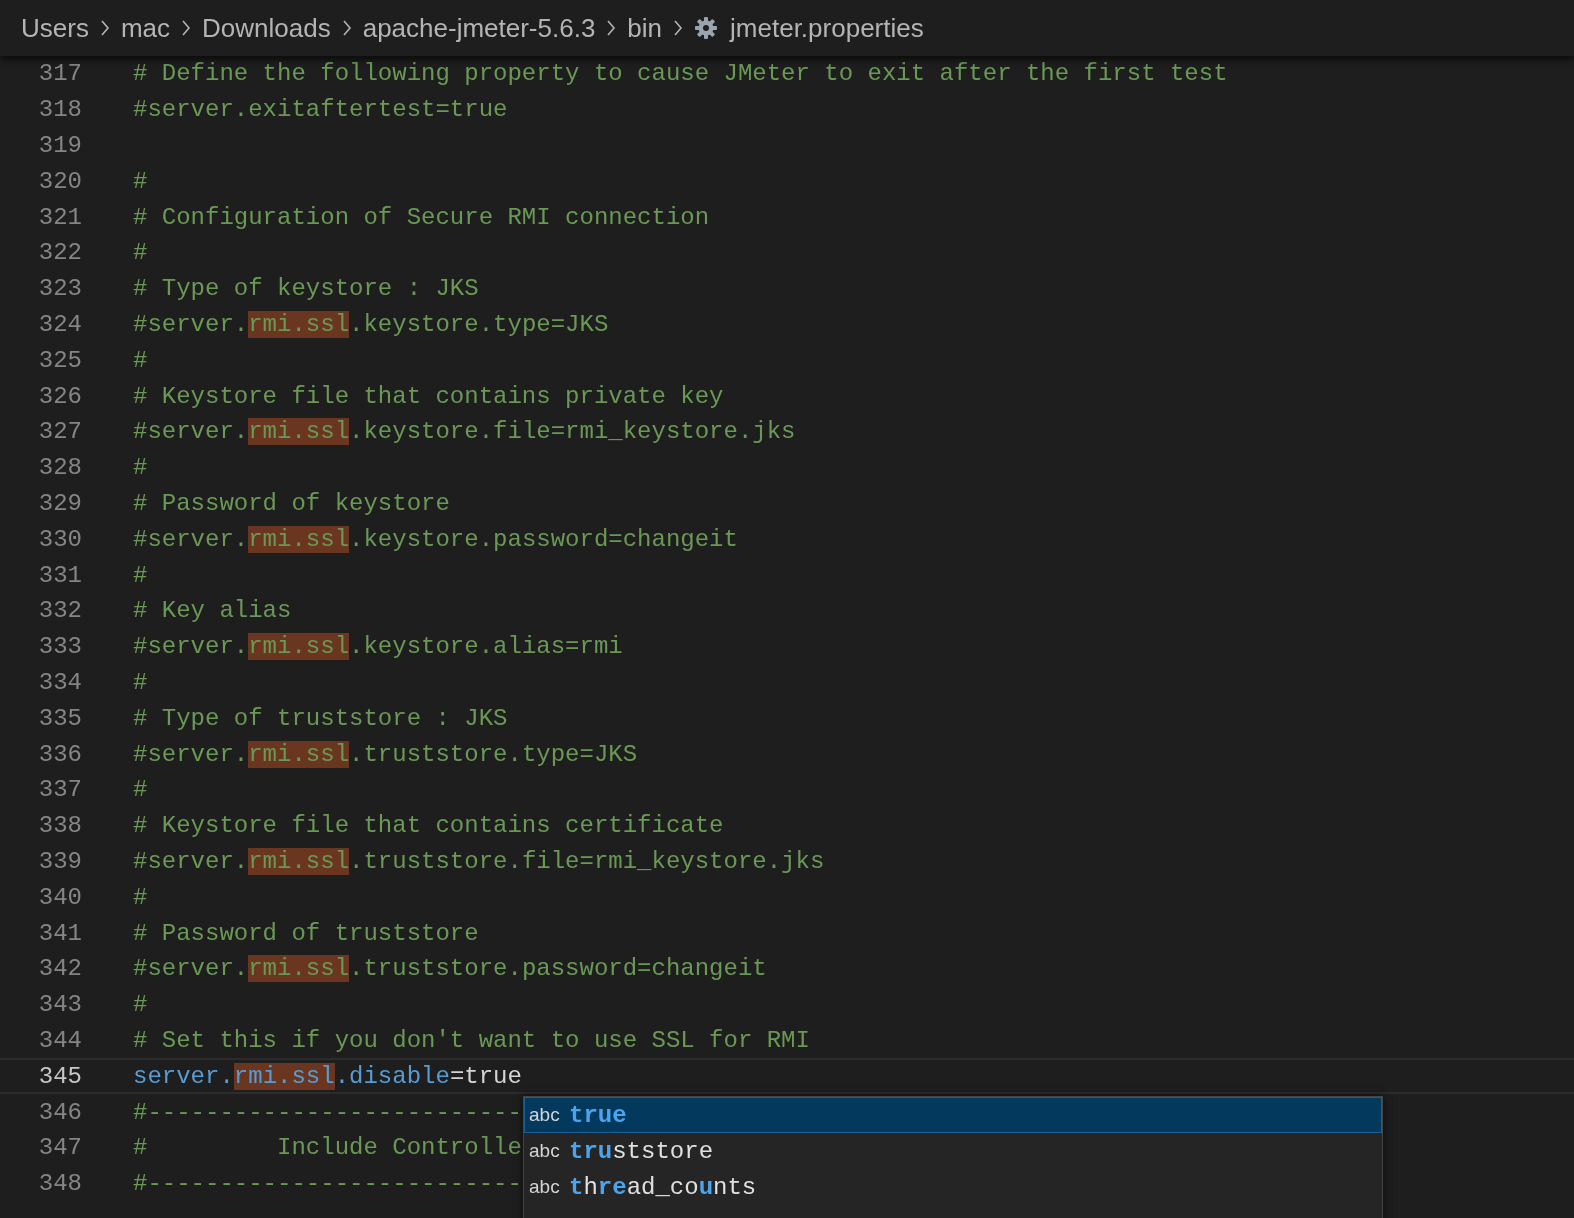 This screenshot has width=1574, height=1218. What do you see at coordinates (59, 74) in the screenshot?
I see `line-number: 317` at bounding box center [59, 74].